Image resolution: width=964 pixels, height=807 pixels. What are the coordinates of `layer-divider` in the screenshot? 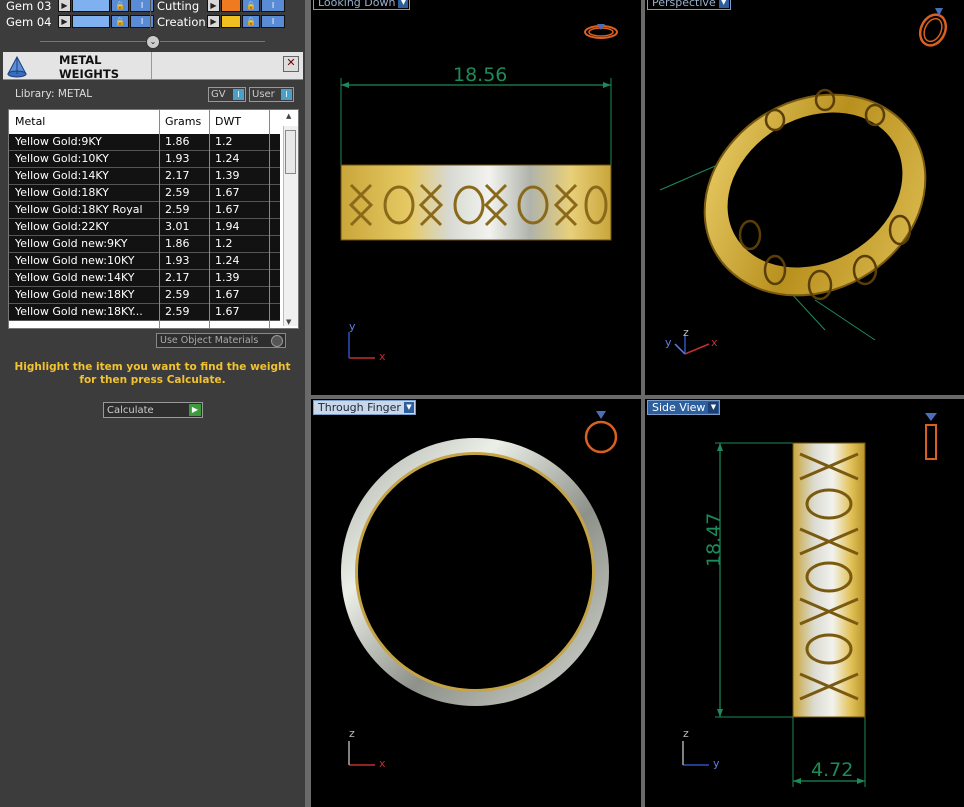 It's located at (150, 15).